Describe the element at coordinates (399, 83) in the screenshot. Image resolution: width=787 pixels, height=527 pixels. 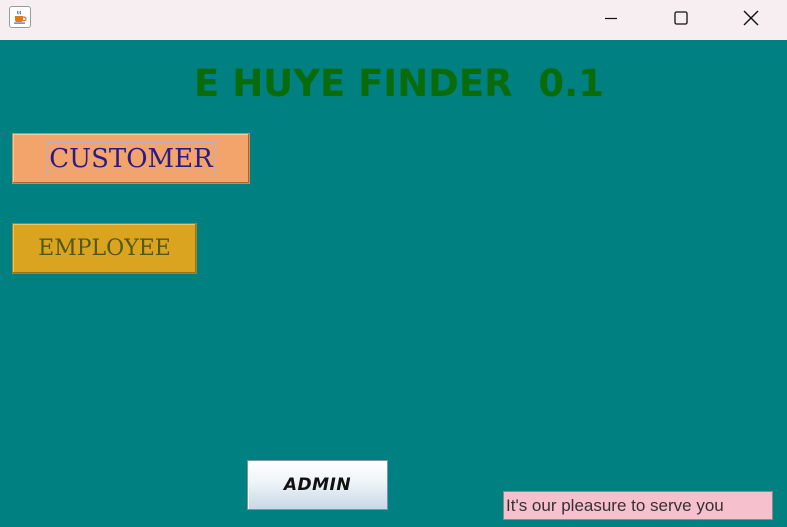
I see `app-title: E HUYE FINDER 0.1` at that location.